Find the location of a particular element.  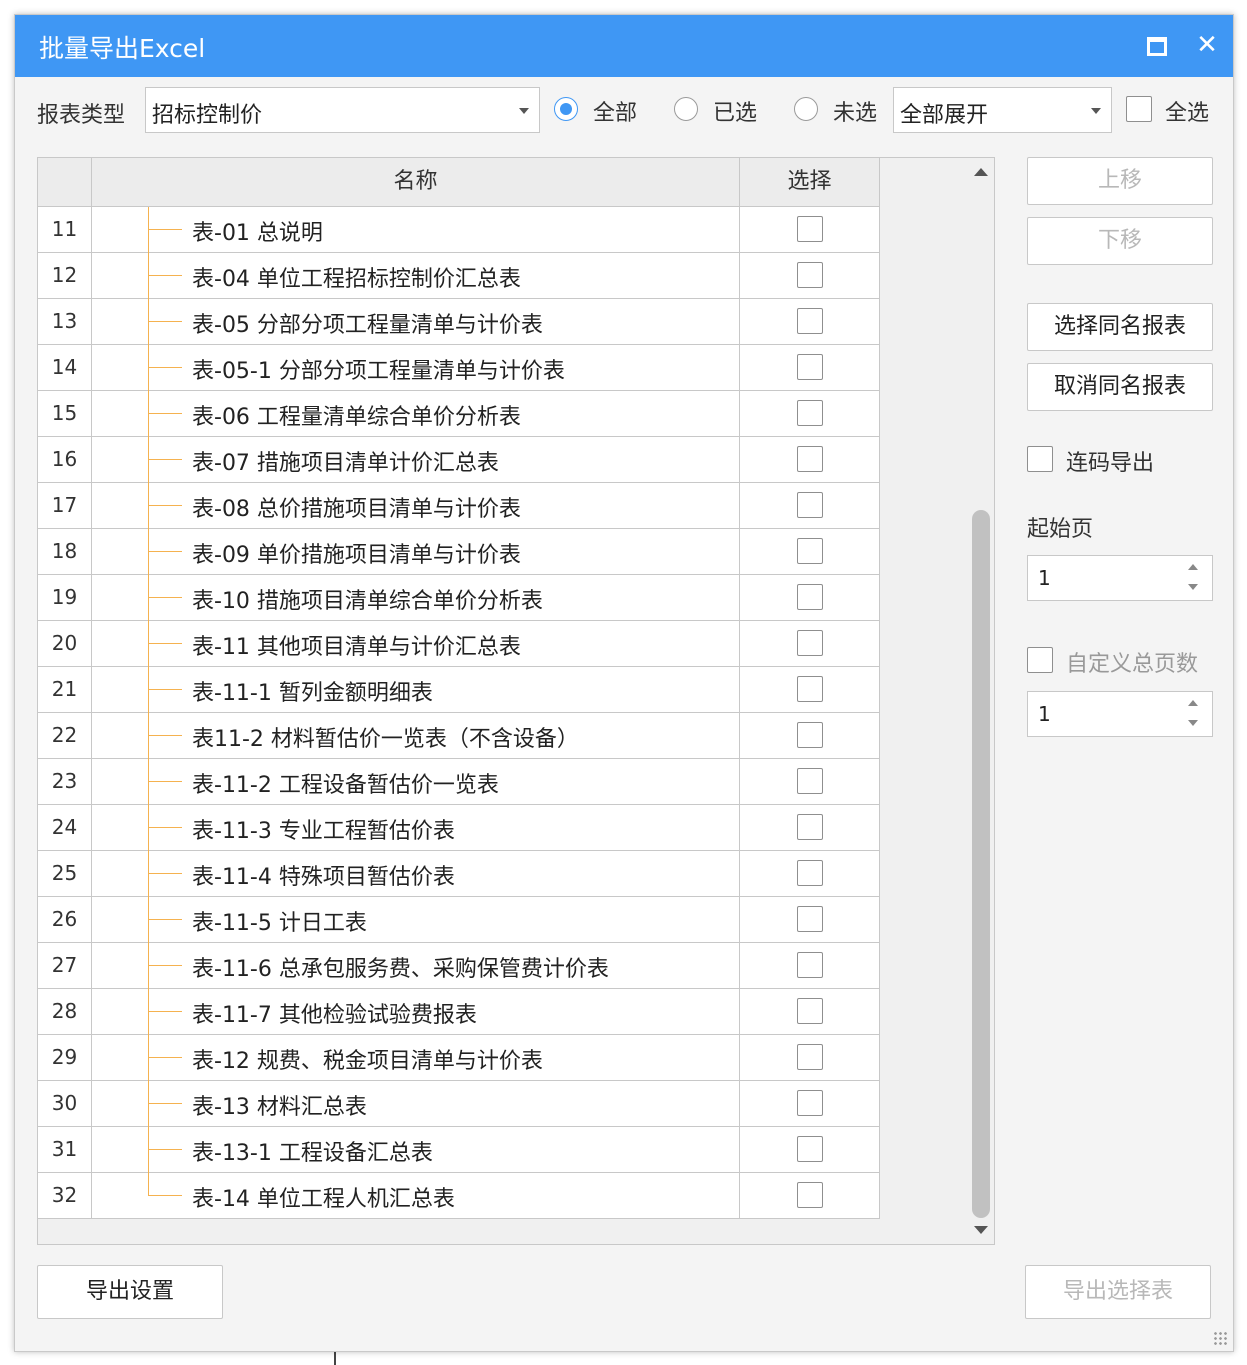

table-row: 27 表-11-6 总承包服务费、采购保管费计价表 is located at coordinates (459, 966).